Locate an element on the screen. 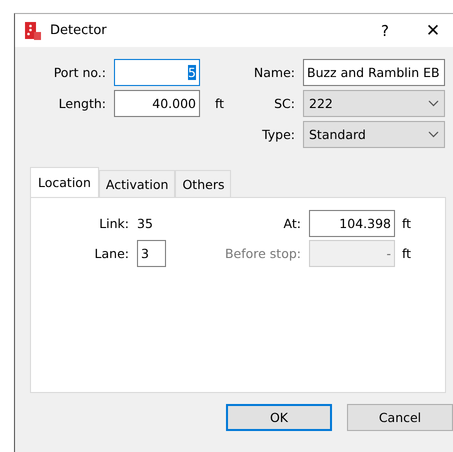 The image size is (453, 452). ok-button: OK is located at coordinates (279, 417).